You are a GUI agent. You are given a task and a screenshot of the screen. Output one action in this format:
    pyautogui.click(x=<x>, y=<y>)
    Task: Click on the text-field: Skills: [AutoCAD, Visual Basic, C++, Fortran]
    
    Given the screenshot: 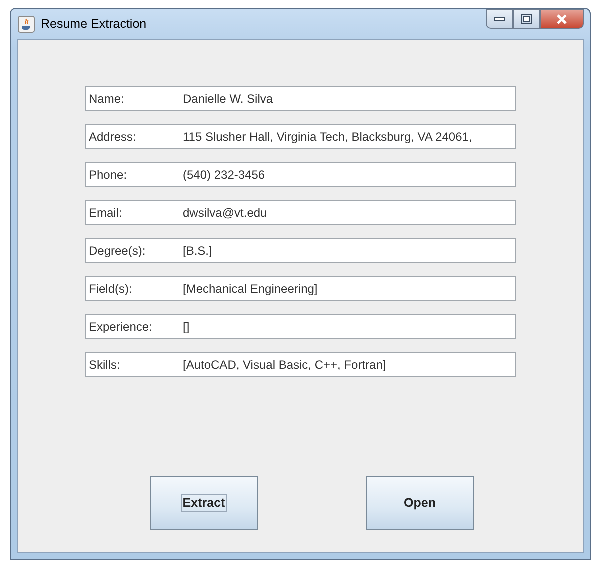 What is the action you would take?
    pyautogui.click(x=300, y=364)
    